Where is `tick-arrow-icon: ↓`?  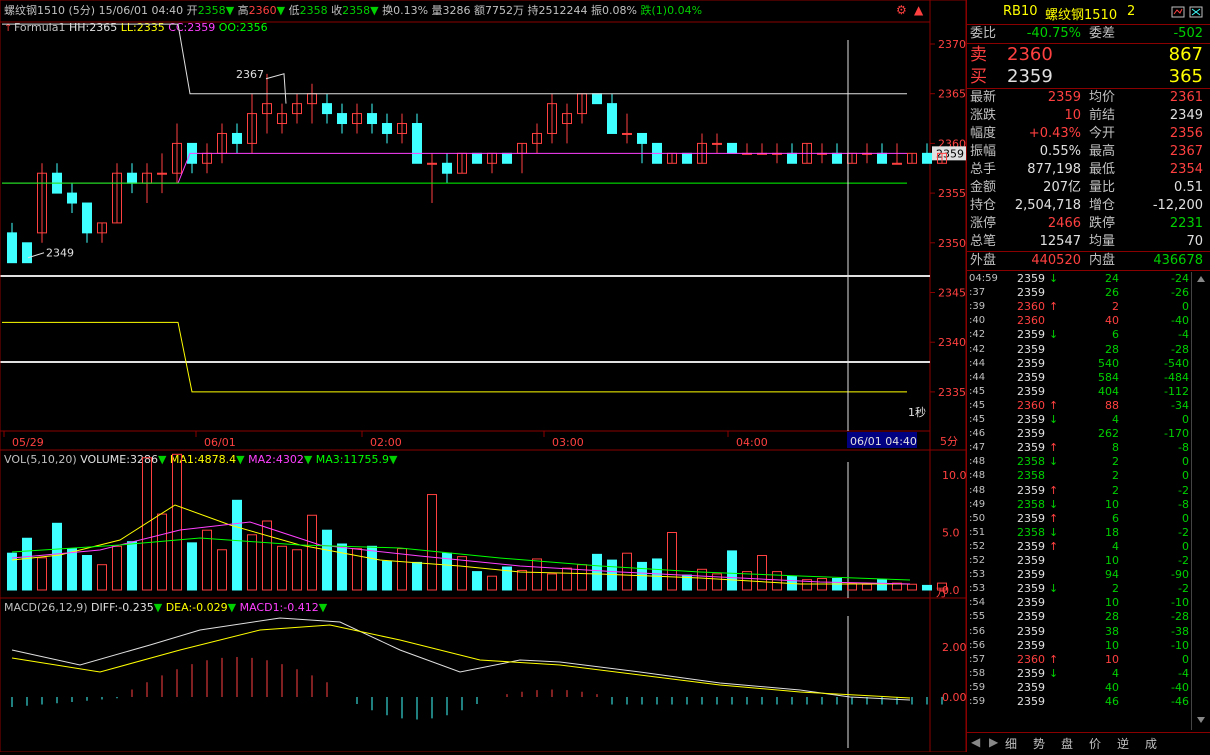 tick-arrow-icon: ↓ is located at coordinates (1054, 335).